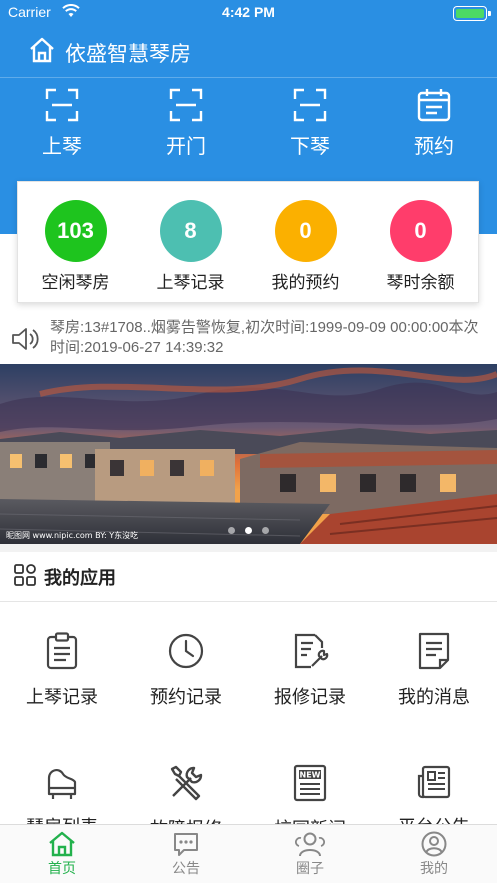  What do you see at coordinates (62, 147) in the screenshot?
I see `quick-action-label: 上琴` at bounding box center [62, 147].